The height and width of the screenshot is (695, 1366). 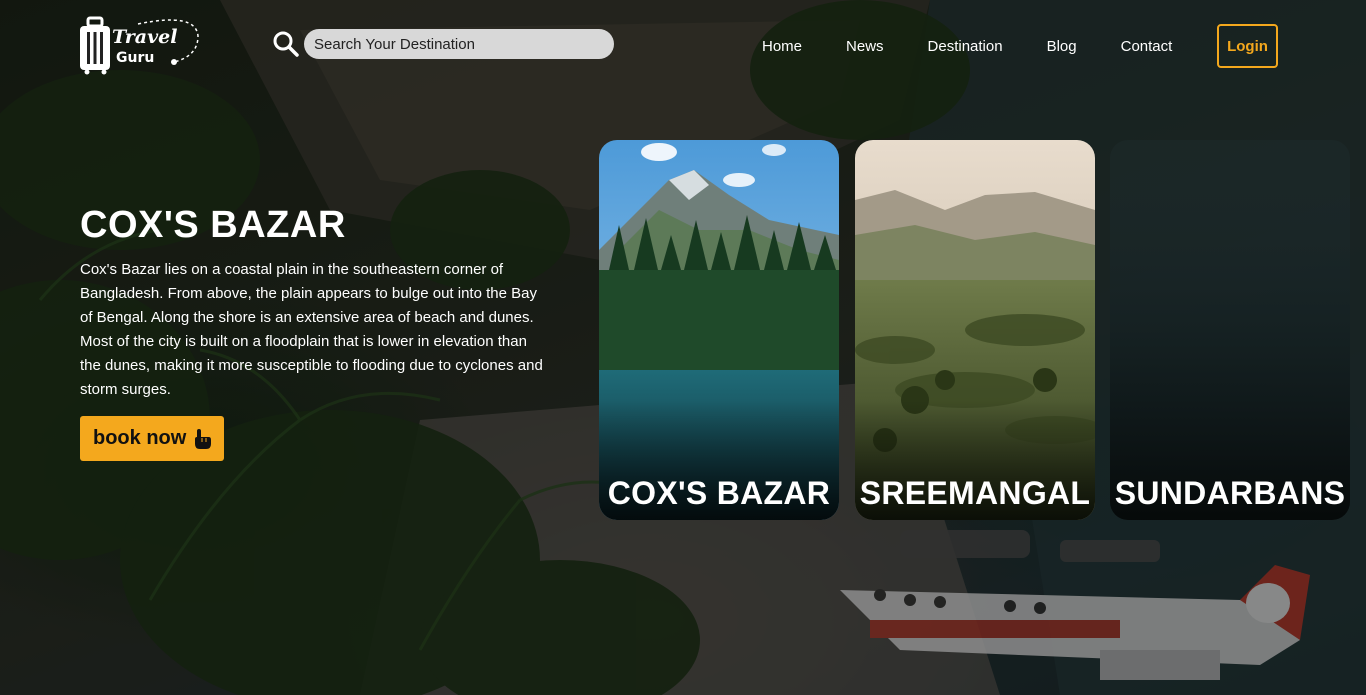 I want to click on search-bar, so click(x=443, y=44).